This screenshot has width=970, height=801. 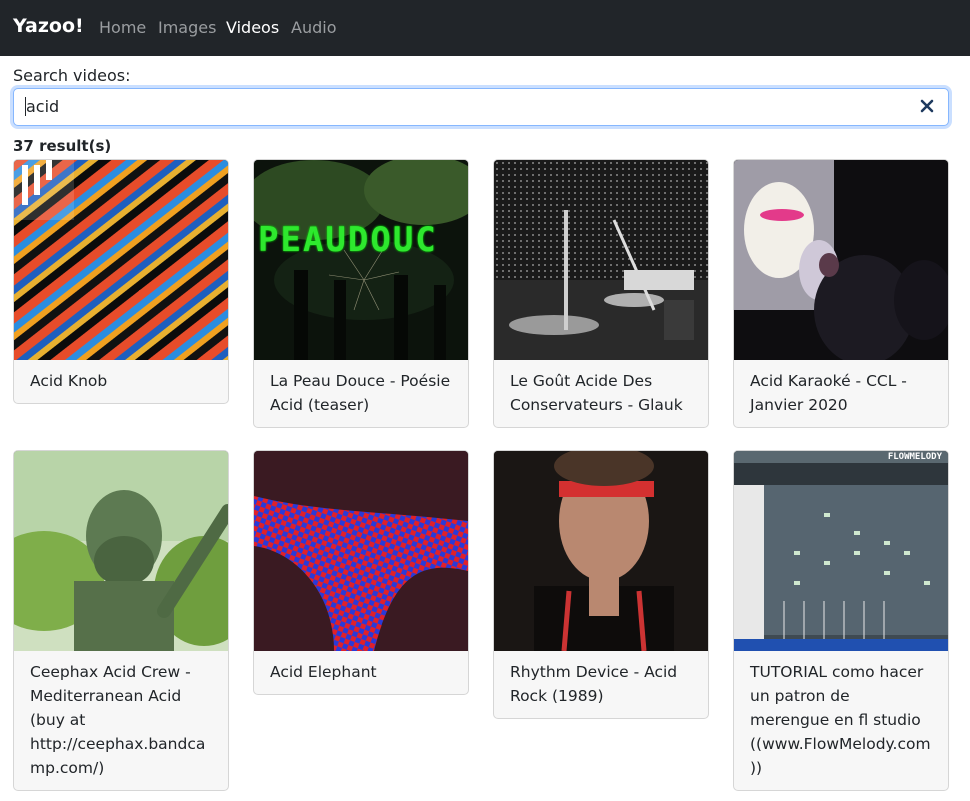 I want to click on video-card-rhythm-device: Rhythm Device - Acid Rock (1989), so click(x=601, y=584).